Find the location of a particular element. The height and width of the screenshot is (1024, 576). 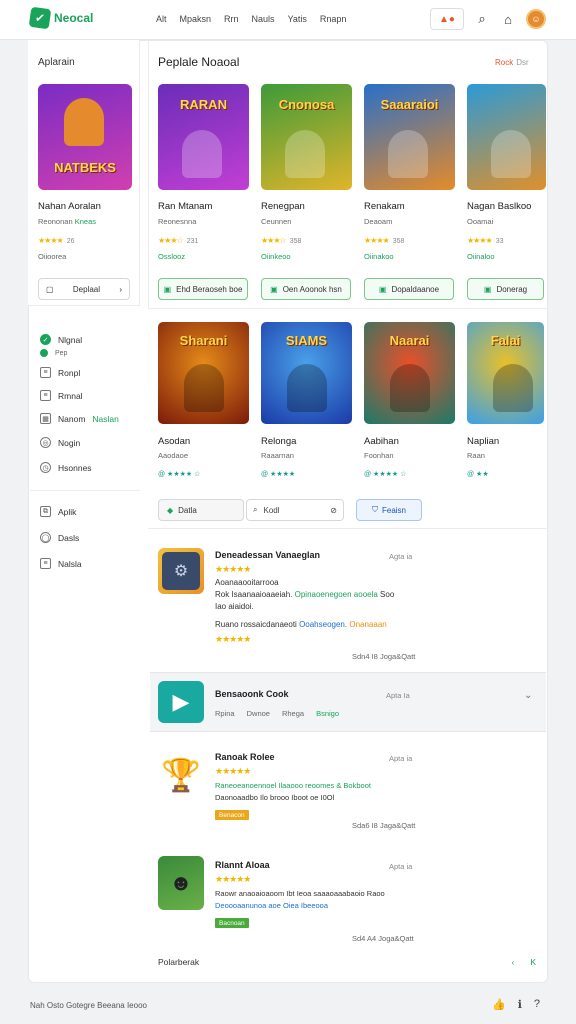

review-footer: Sda6 I8 Jaga&Qatt is located at coordinates (383, 825).